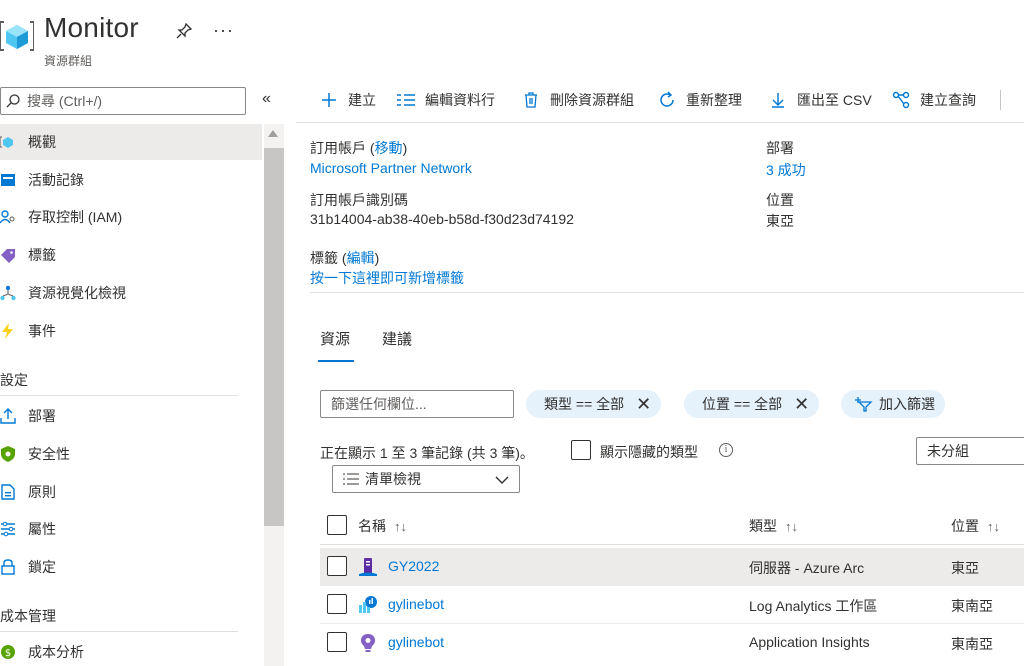 The height and width of the screenshot is (666, 1024). What do you see at coordinates (42, 331) in the screenshot?
I see `sidebar-item-label: 事件` at bounding box center [42, 331].